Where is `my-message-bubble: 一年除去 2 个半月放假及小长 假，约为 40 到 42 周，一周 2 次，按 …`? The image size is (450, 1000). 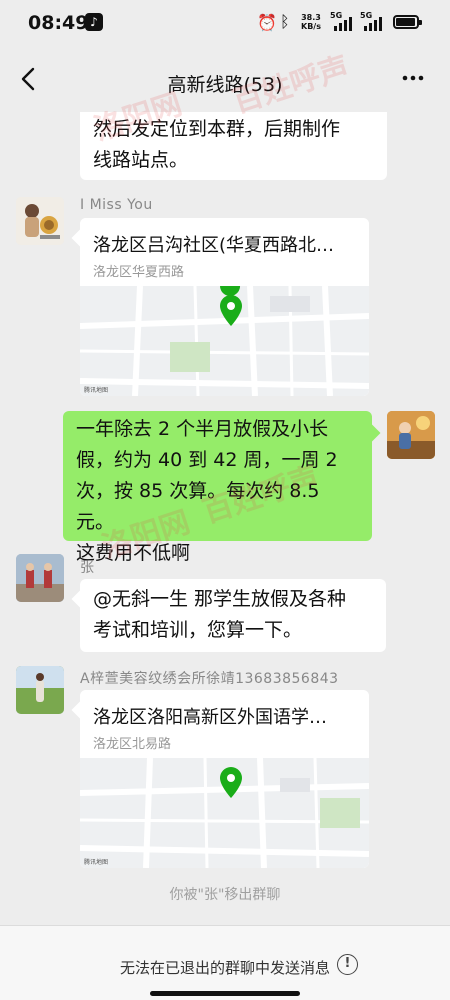 my-message-bubble: 一年除去 2 个半月放假及小长 假，约为 40 到 42 周，一周 2 次，按 … is located at coordinates (222, 487).